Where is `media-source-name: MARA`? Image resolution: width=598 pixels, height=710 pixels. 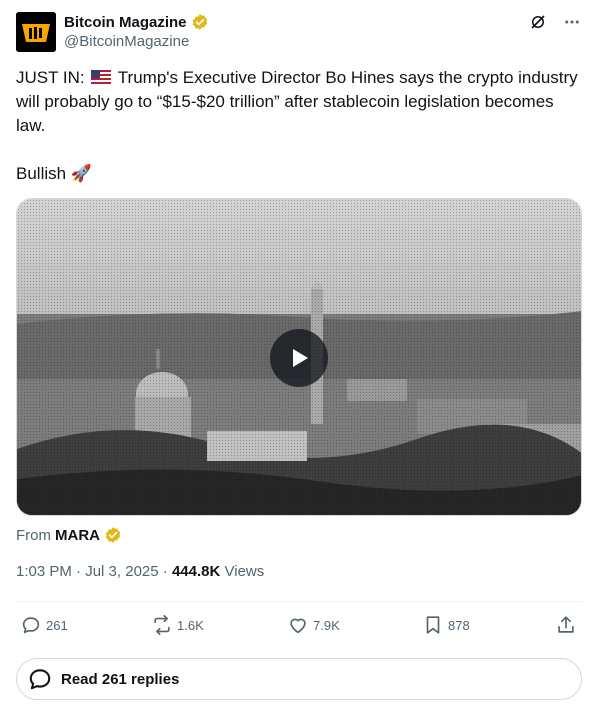
media-source-name: MARA is located at coordinates (77, 535).